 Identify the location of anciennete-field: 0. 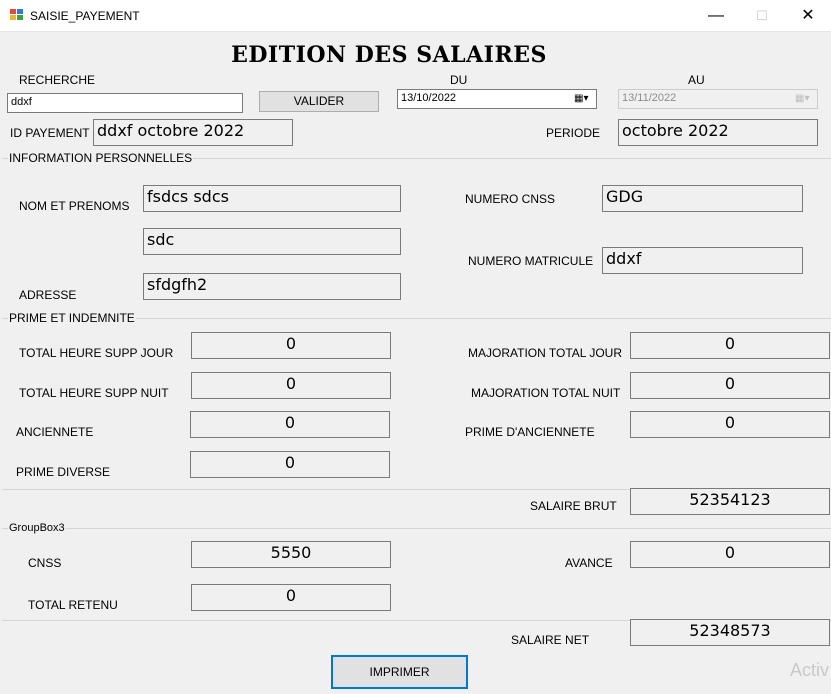
(290, 424).